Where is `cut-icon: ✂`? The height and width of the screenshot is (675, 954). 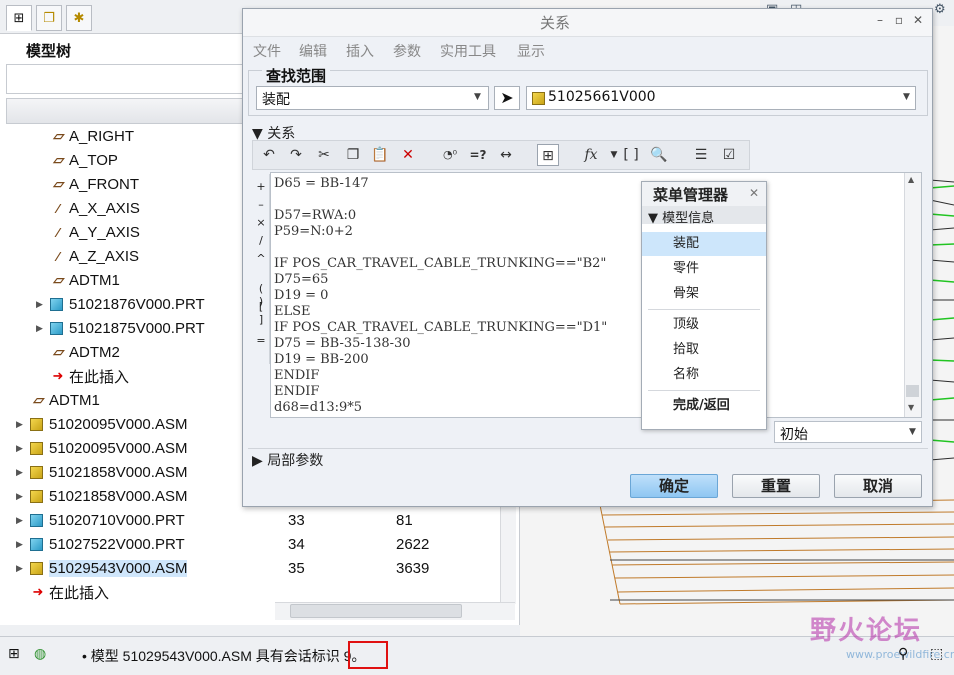
cut-icon: ✂ is located at coordinates (324, 155).